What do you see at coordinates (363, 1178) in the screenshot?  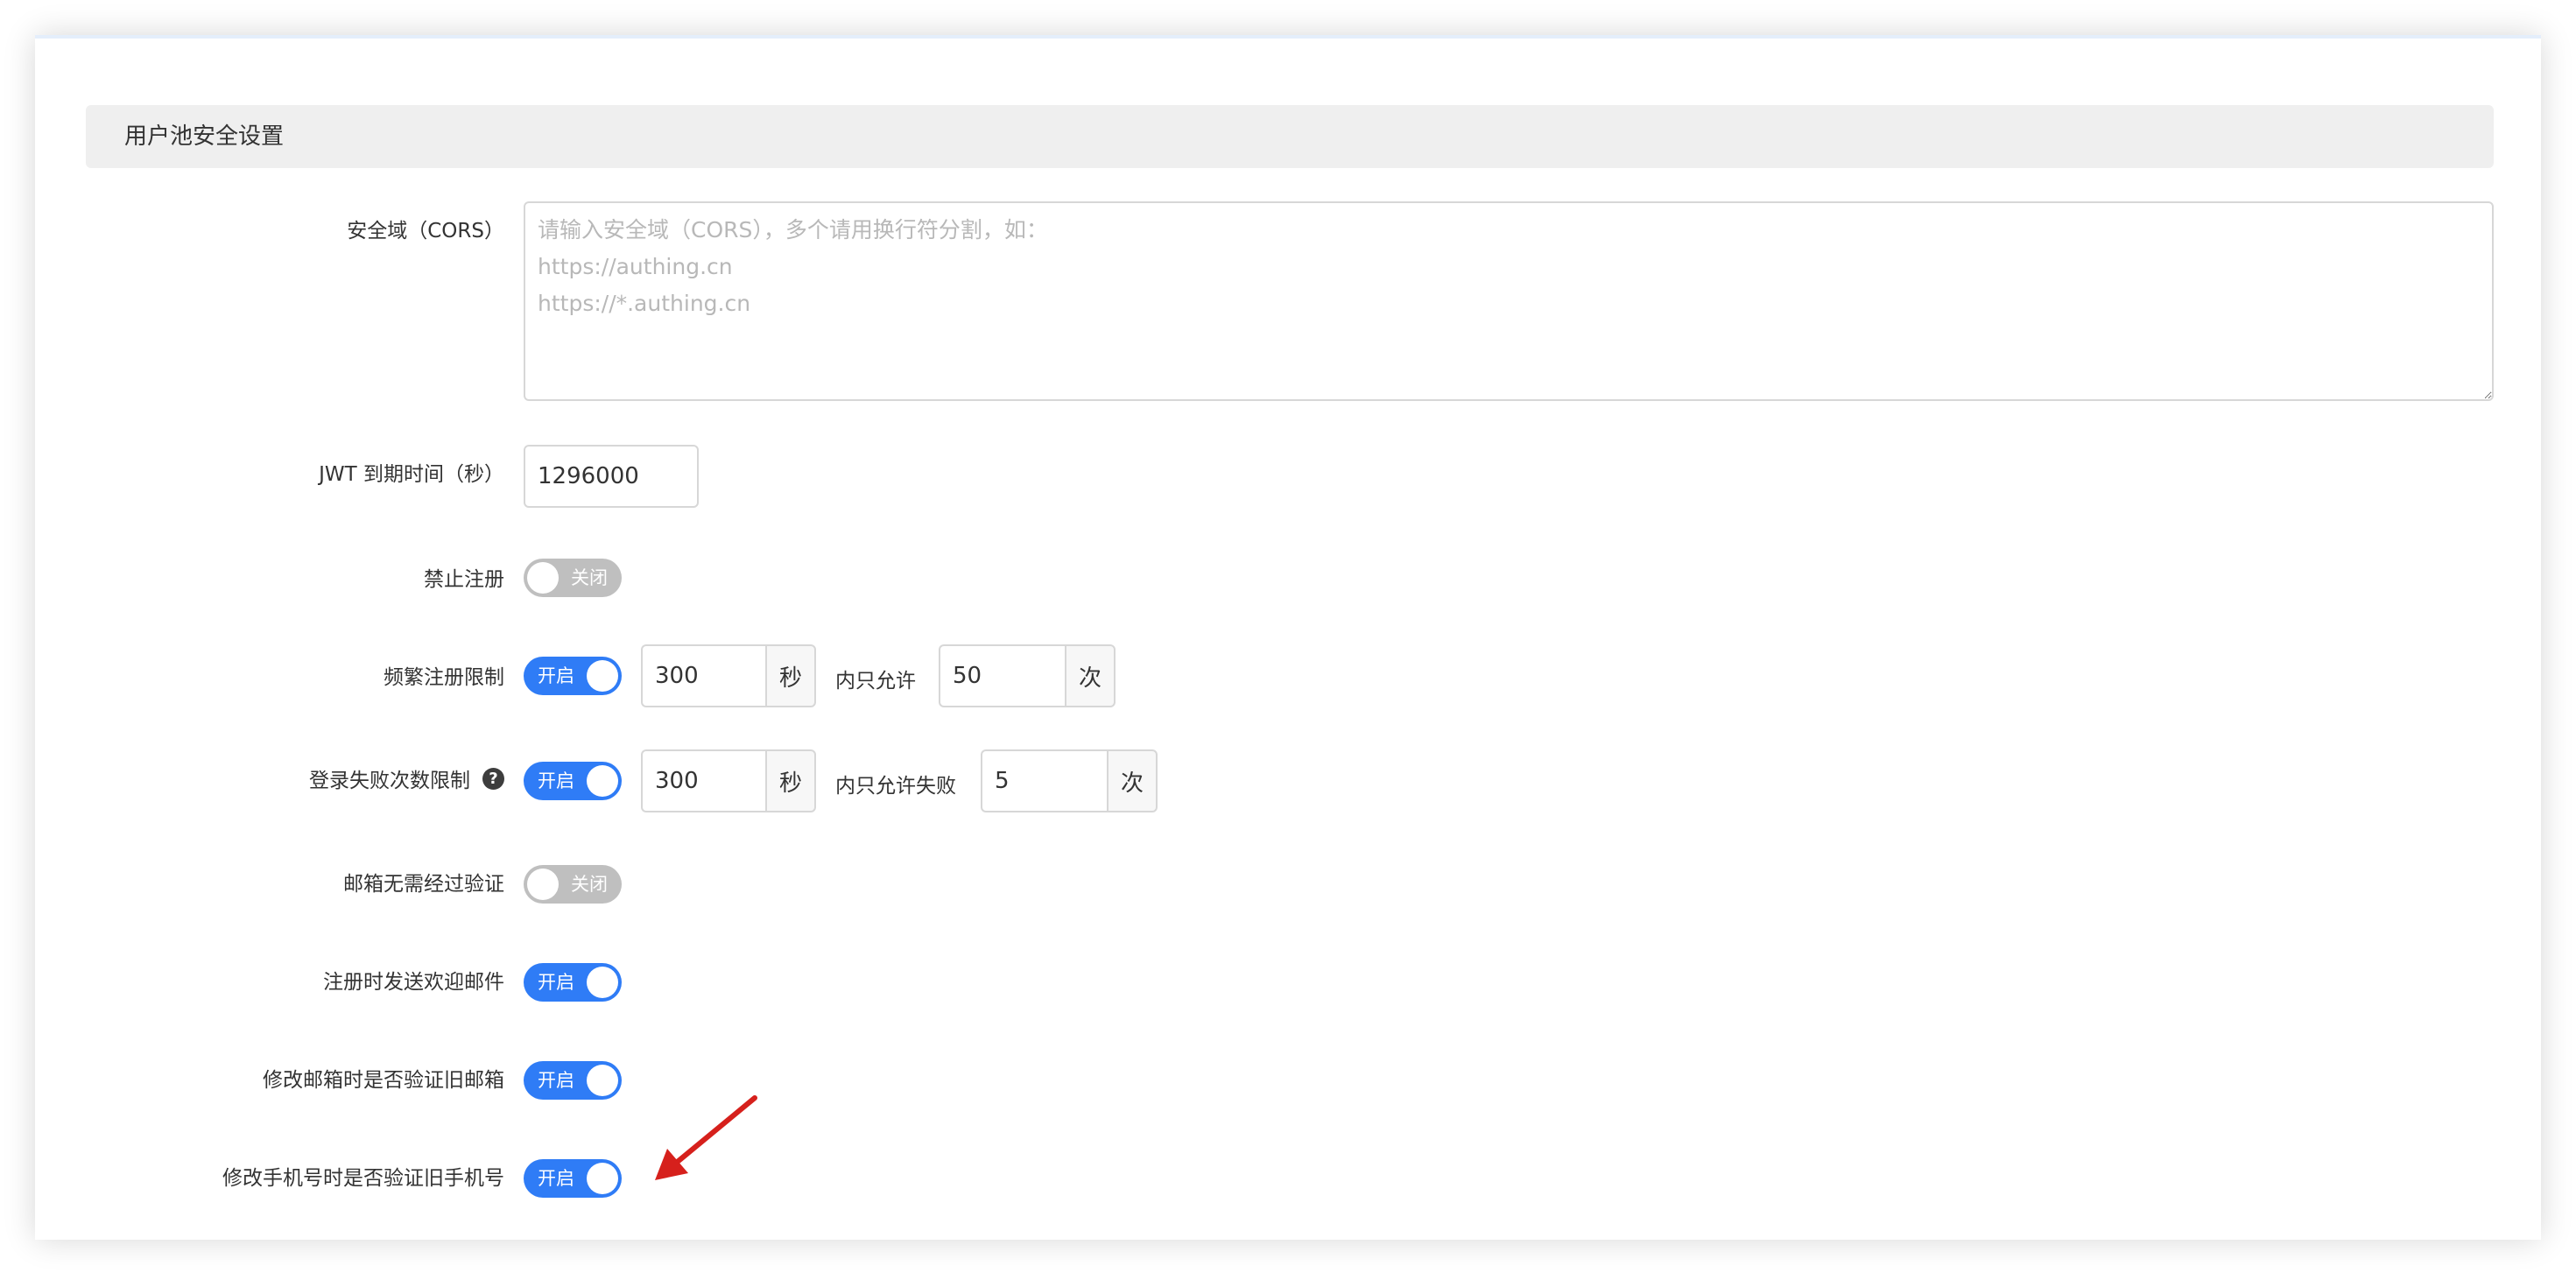 I see `verify-old-phone-label: 修改手机号时是否验证旧手机号` at bounding box center [363, 1178].